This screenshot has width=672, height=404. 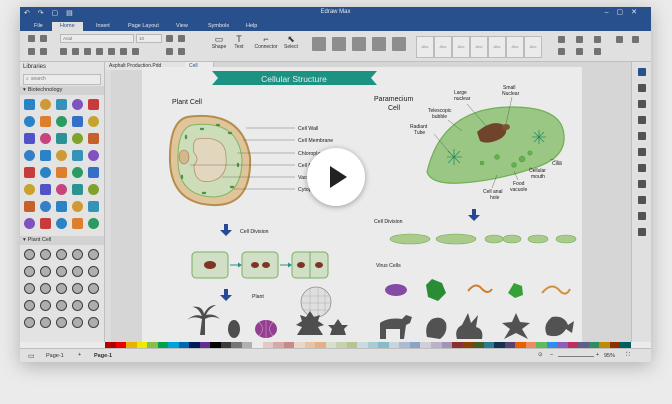 What do you see at coordinates (87, 51) in the screenshot?
I see `underline-icon` at bounding box center [87, 51].